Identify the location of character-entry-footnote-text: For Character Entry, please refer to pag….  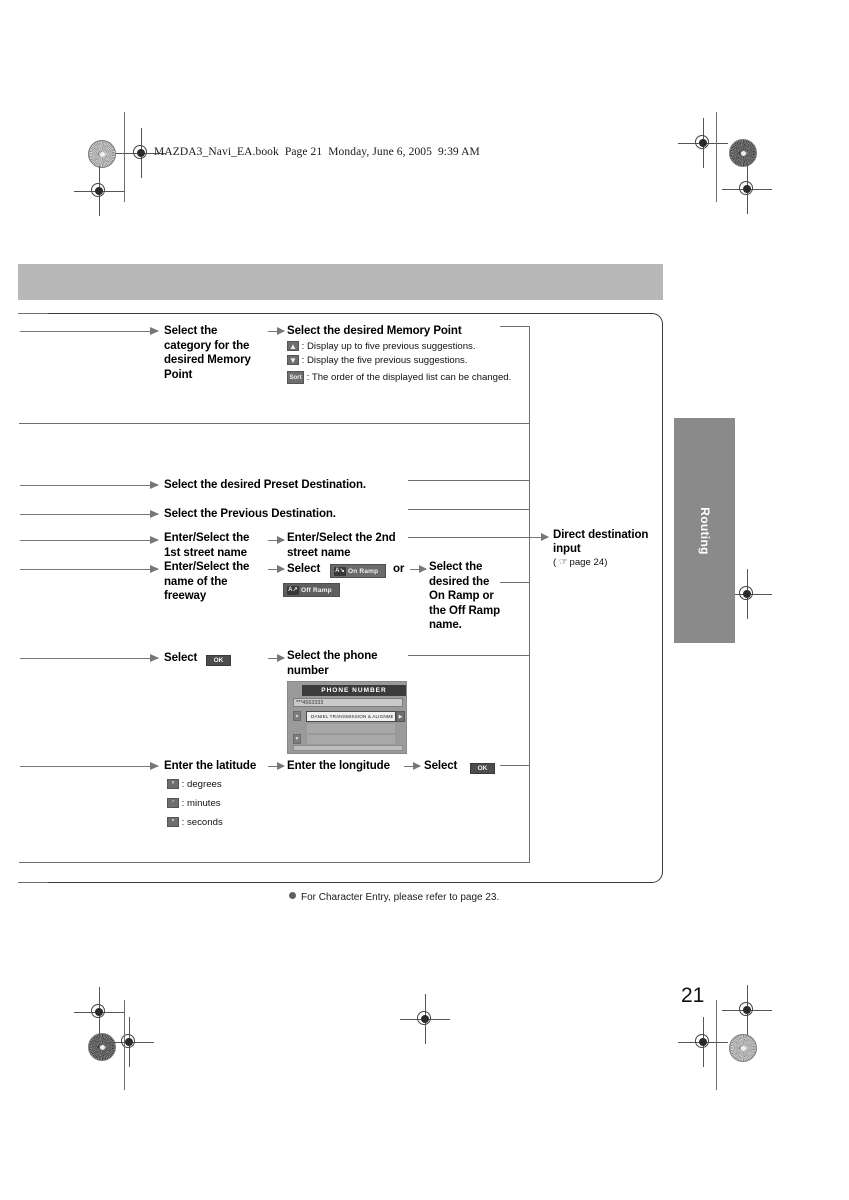
(400, 897).